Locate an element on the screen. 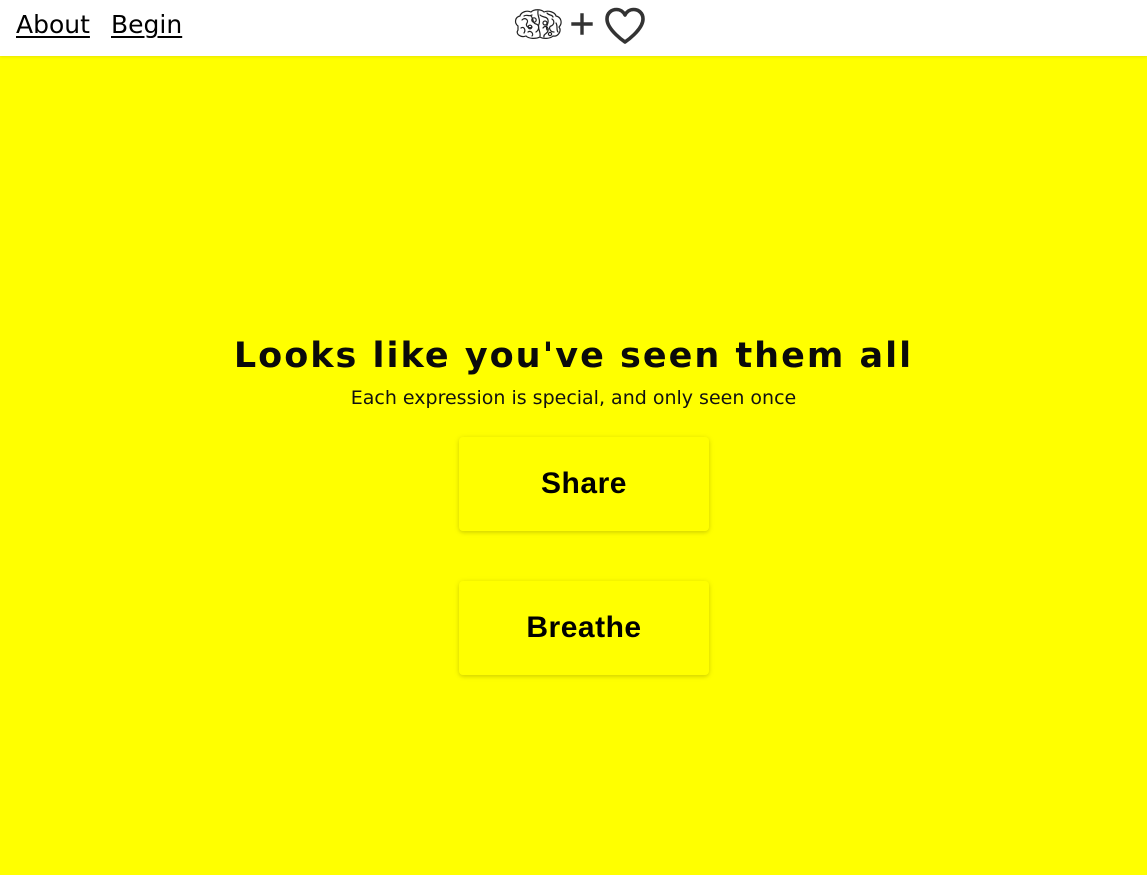 This screenshot has width=1147, height=875. plus-icon is located at coordinates (582, 24).